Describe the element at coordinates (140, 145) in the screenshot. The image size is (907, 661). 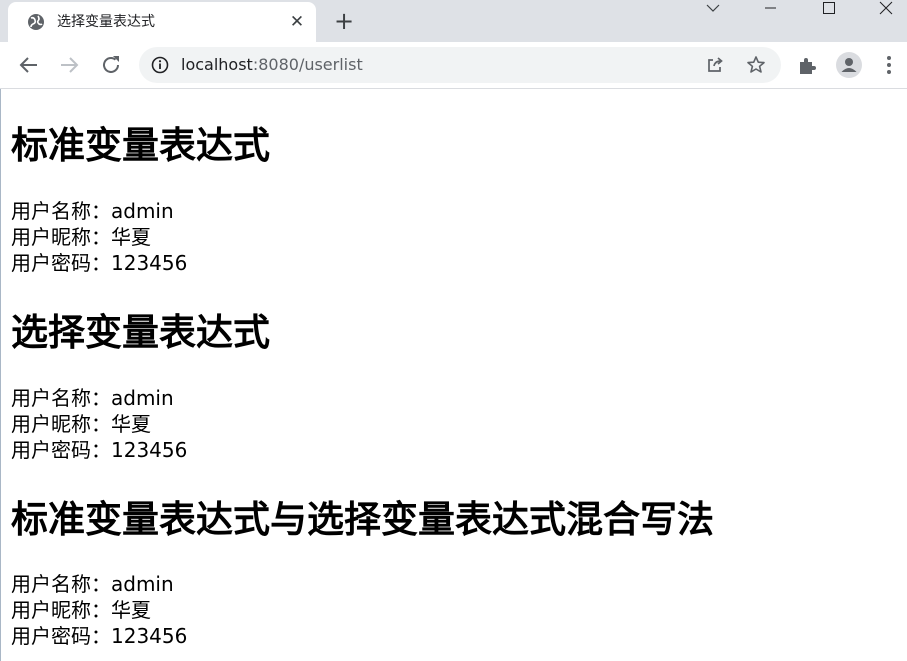
I see `section-heading-standard: 标准变量表达式` at that location.